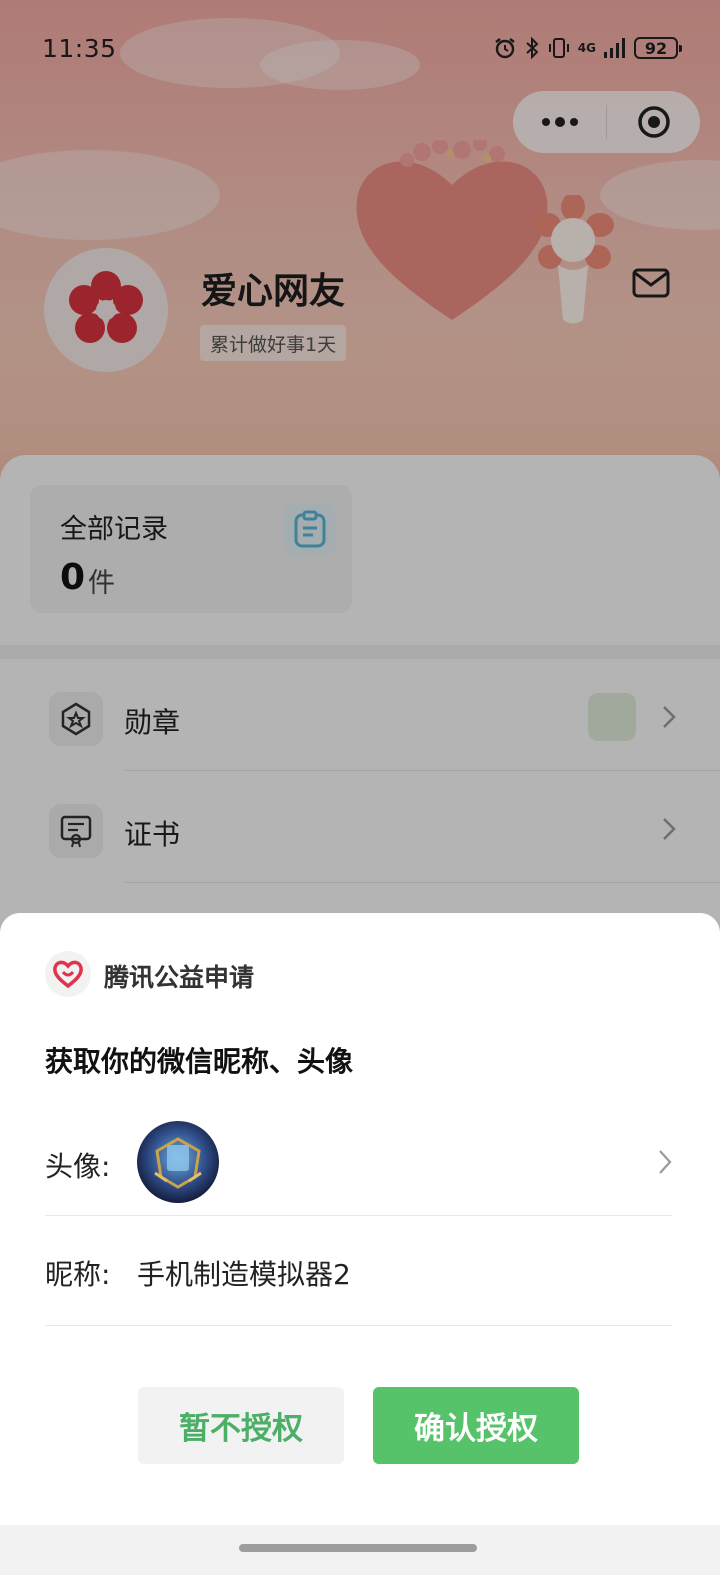 The height and width of the screenshot is (1575, 720). I want to click on avatar-field: 头像:, so click(358, 1169).